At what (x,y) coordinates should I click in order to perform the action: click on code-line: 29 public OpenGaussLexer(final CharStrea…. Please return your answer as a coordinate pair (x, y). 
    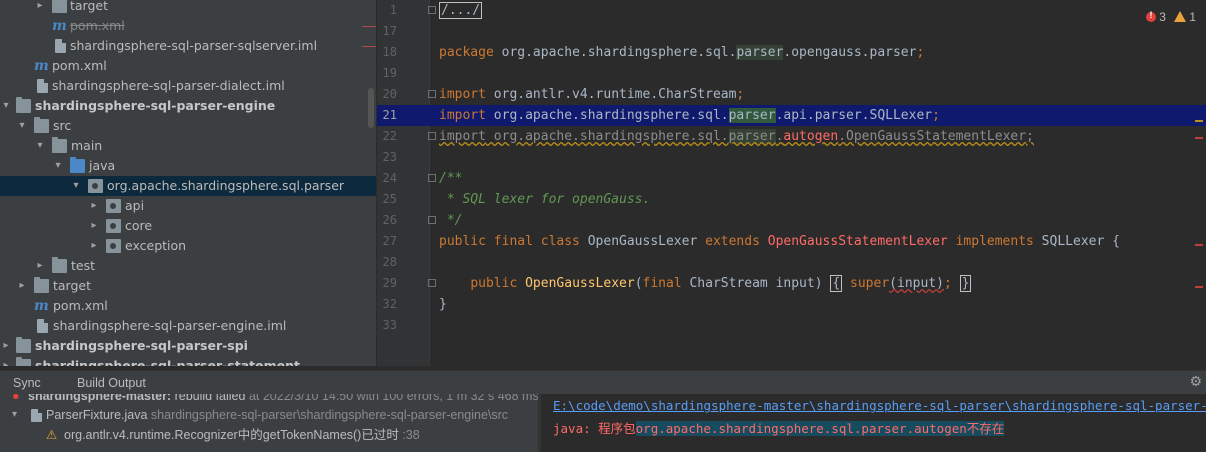
    Looking at the image, I should click on (791, 283).